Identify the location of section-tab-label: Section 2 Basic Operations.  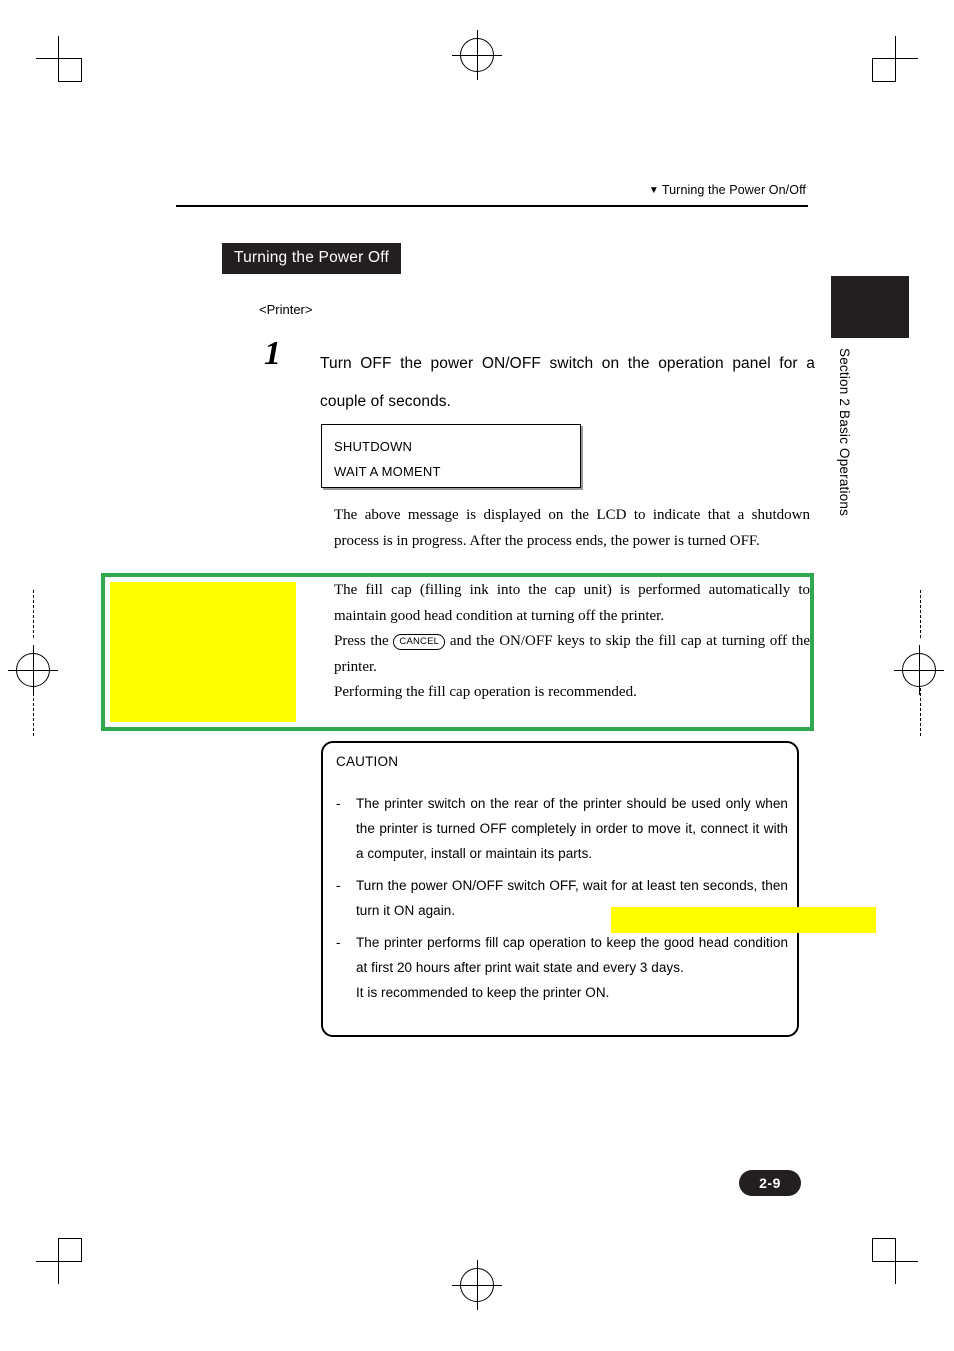
(844, 432).